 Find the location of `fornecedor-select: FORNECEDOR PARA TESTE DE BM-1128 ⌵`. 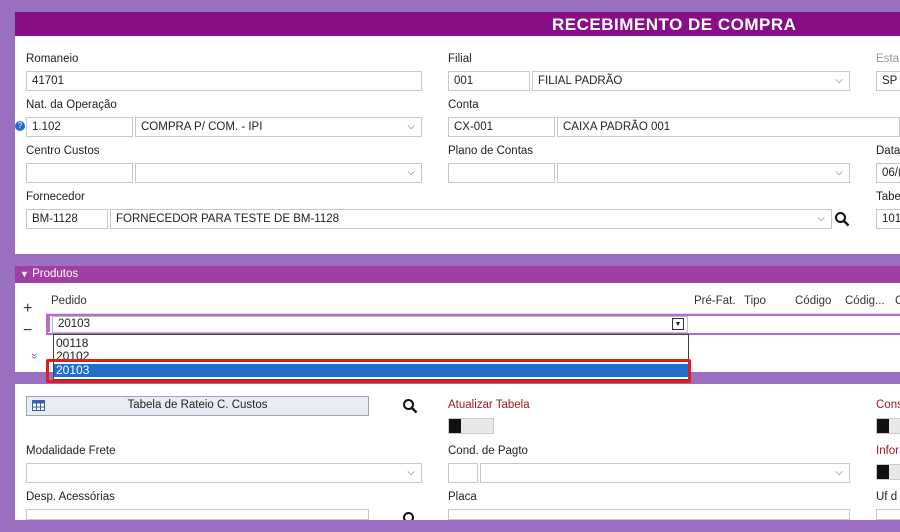

fornecedor-select: FORNECEDOR PARA TESTE DE BM-1128 ⌵ is located at coordinates (471, 219).